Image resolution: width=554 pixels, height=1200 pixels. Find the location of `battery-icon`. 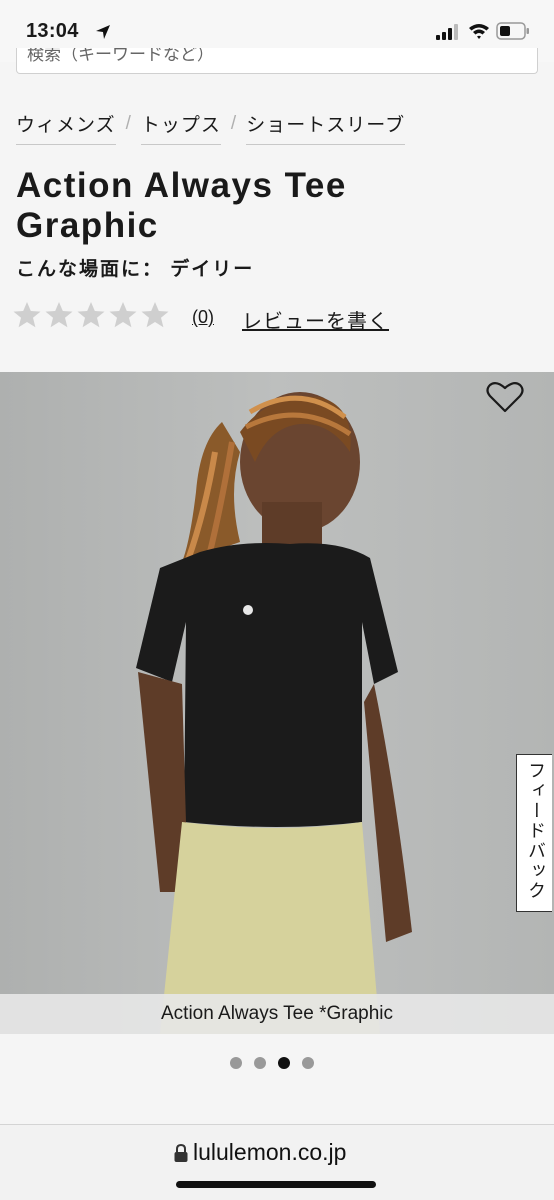

battery-icon is located at coordinates (512, 31).